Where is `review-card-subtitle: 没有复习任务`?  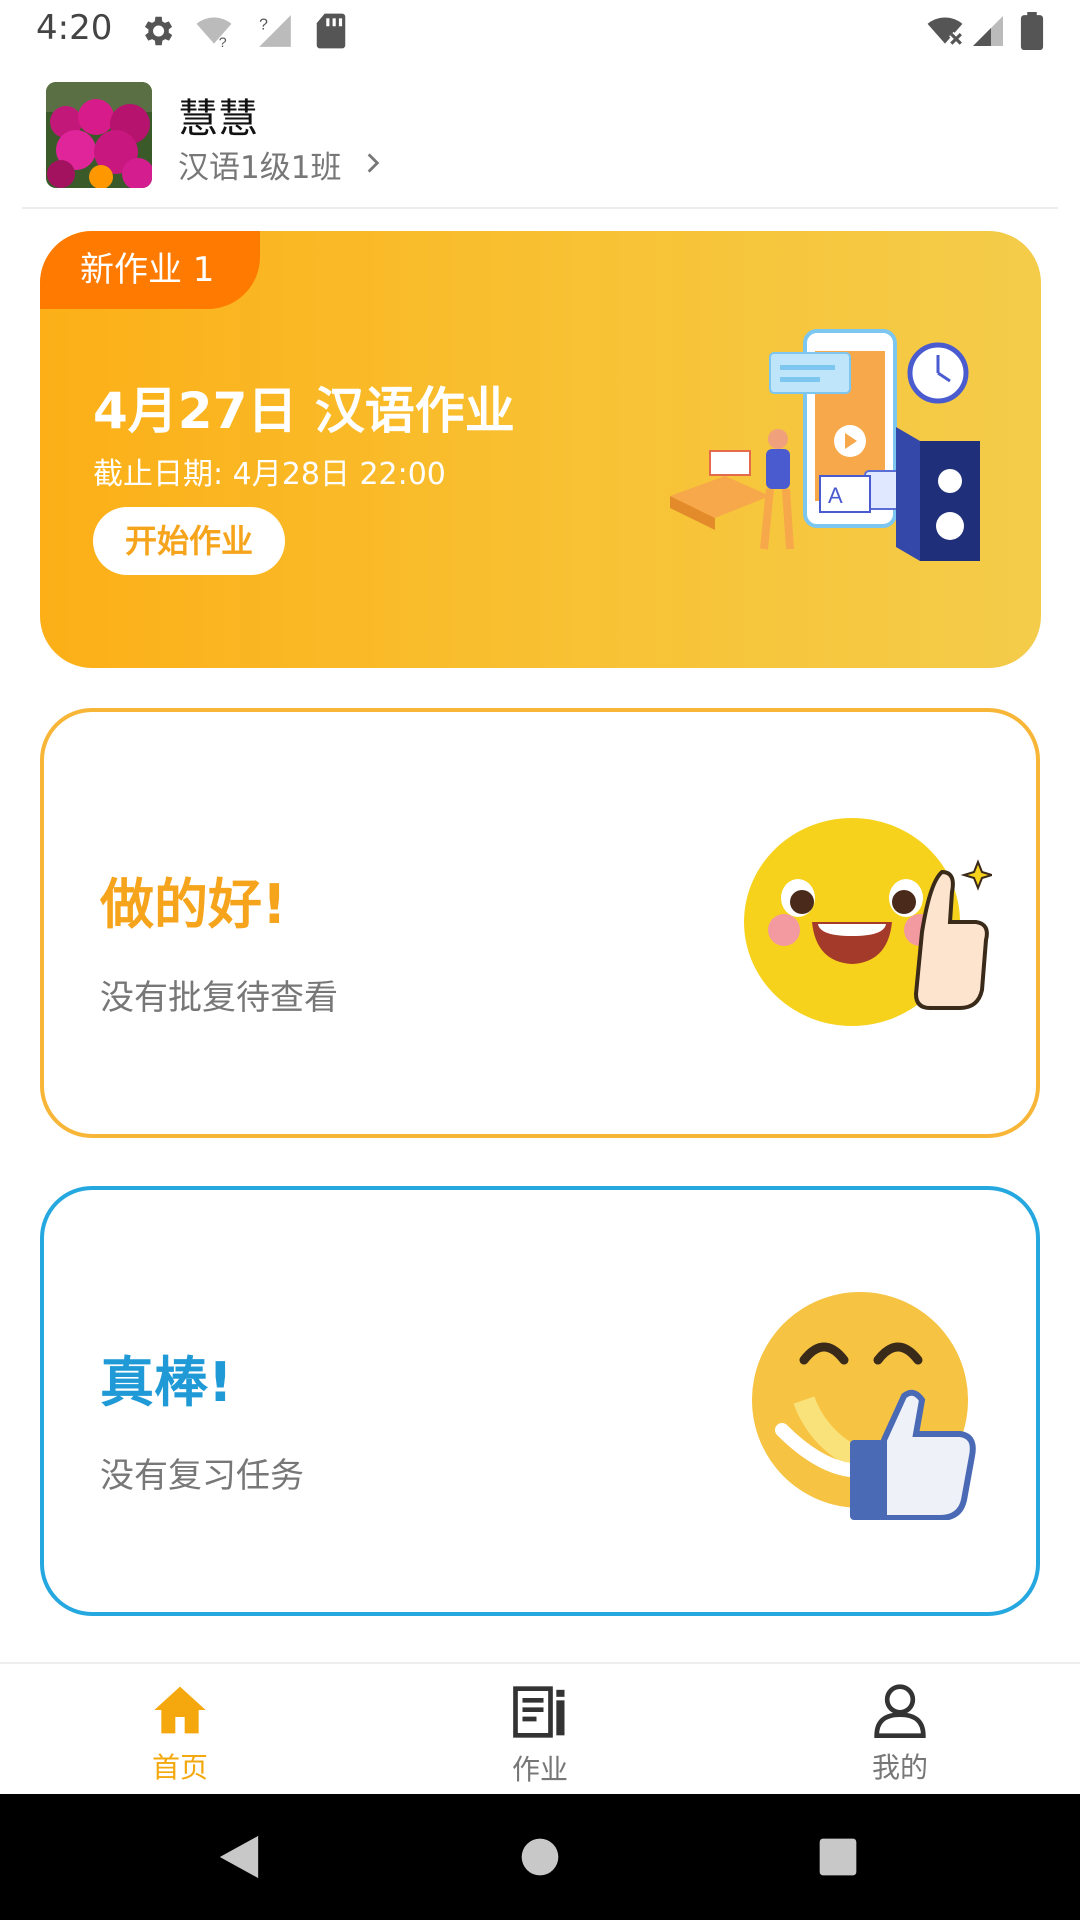 review-card-subtitle: 没有复习任务 is located at coordinates (202, 1476).